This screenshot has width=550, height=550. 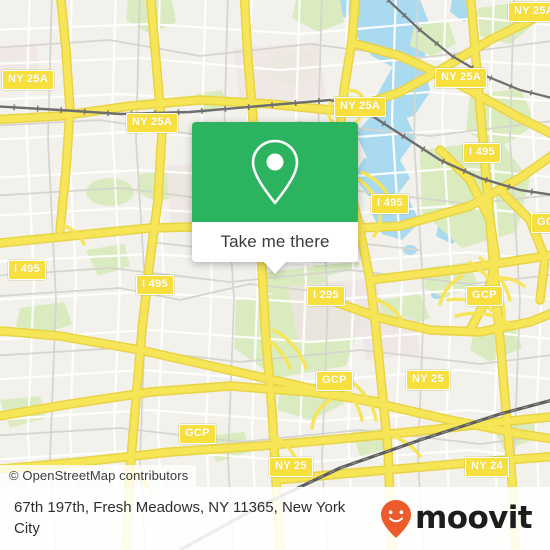 I want to click on callout-pointer-tail, so click(x=275, y=268).